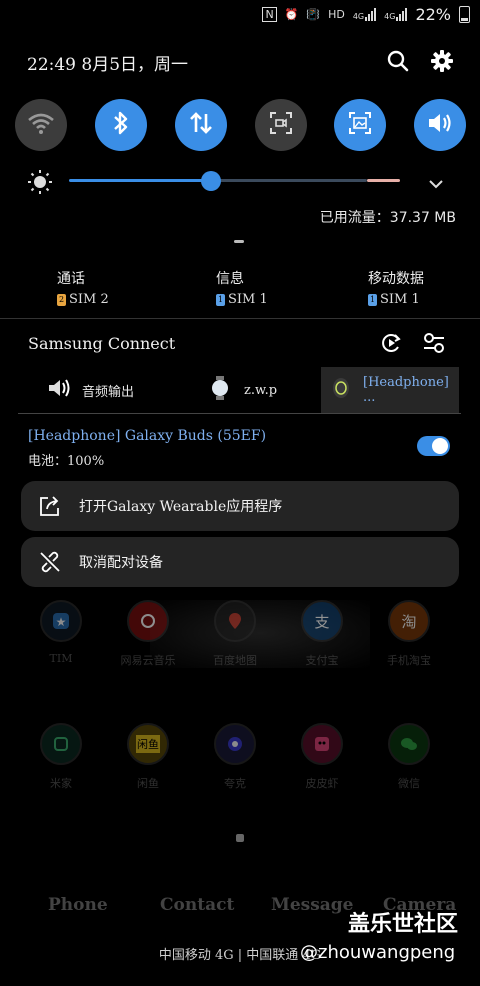 The width and height of the screenshot is (480, 986). Describe the element at coordinates (409, 621) in the screenshot. I see `taobao-icon: 淘` at that location.